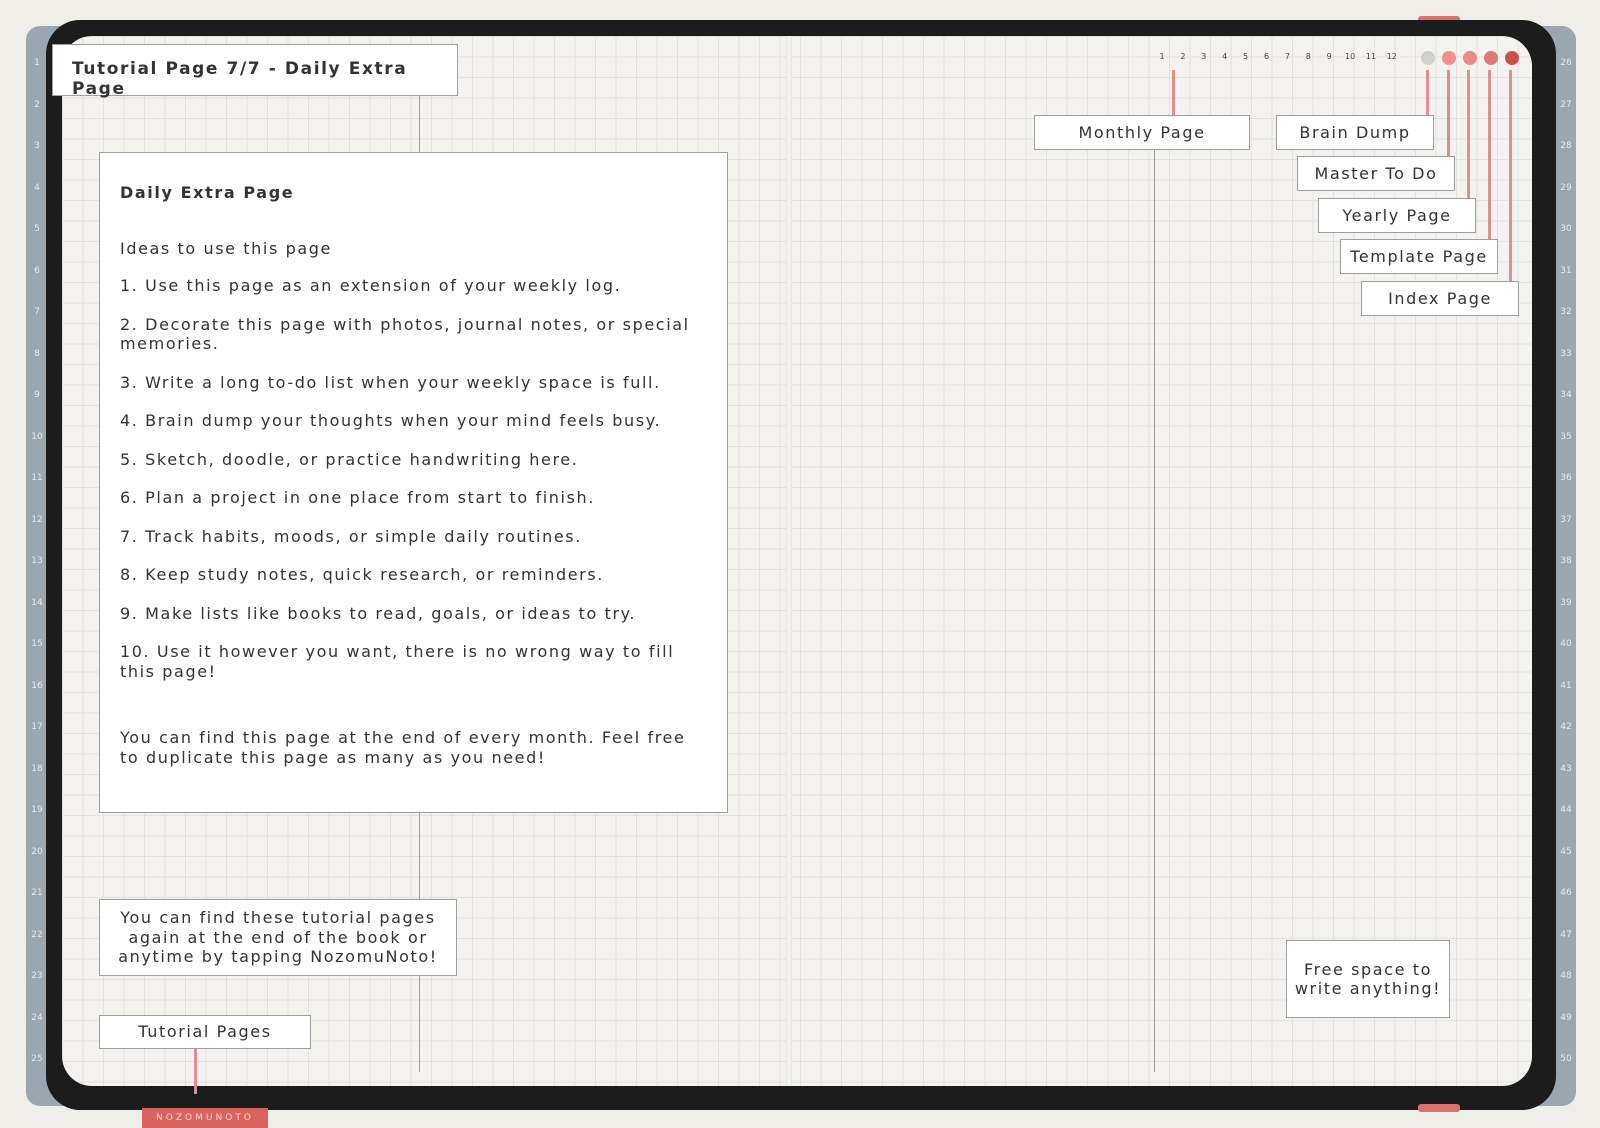 This screenshot has width=1600, height=1128. What do you see at coordinates (37, 685) in the screenshot?
I see `row-number: 16` at bounding box center [37, 685].